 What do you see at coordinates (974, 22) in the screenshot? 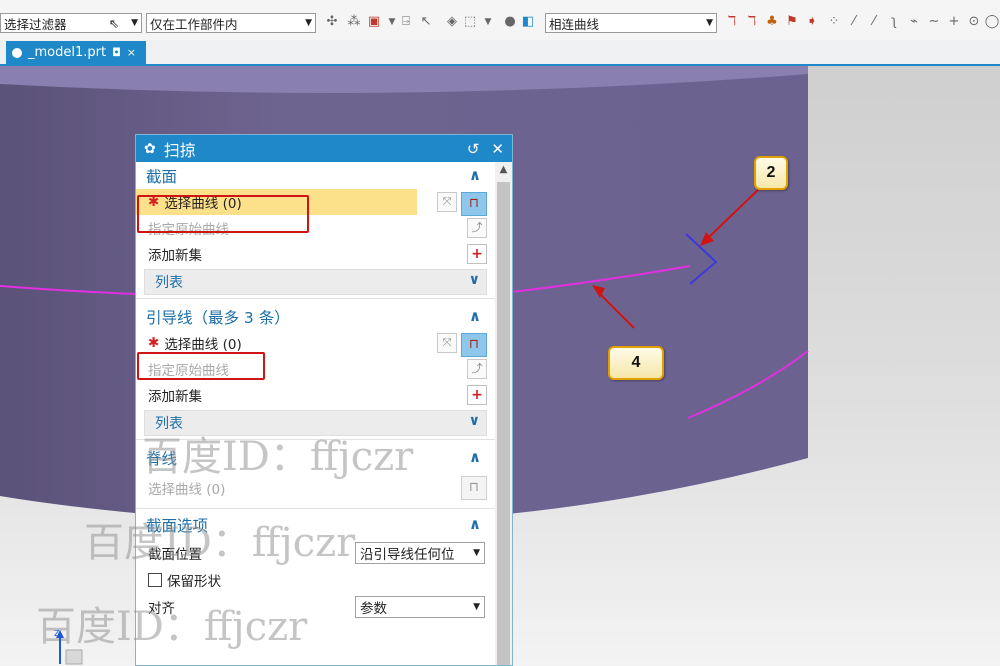
I see `center-icon: ⊙` at bounding box center [974, 22].